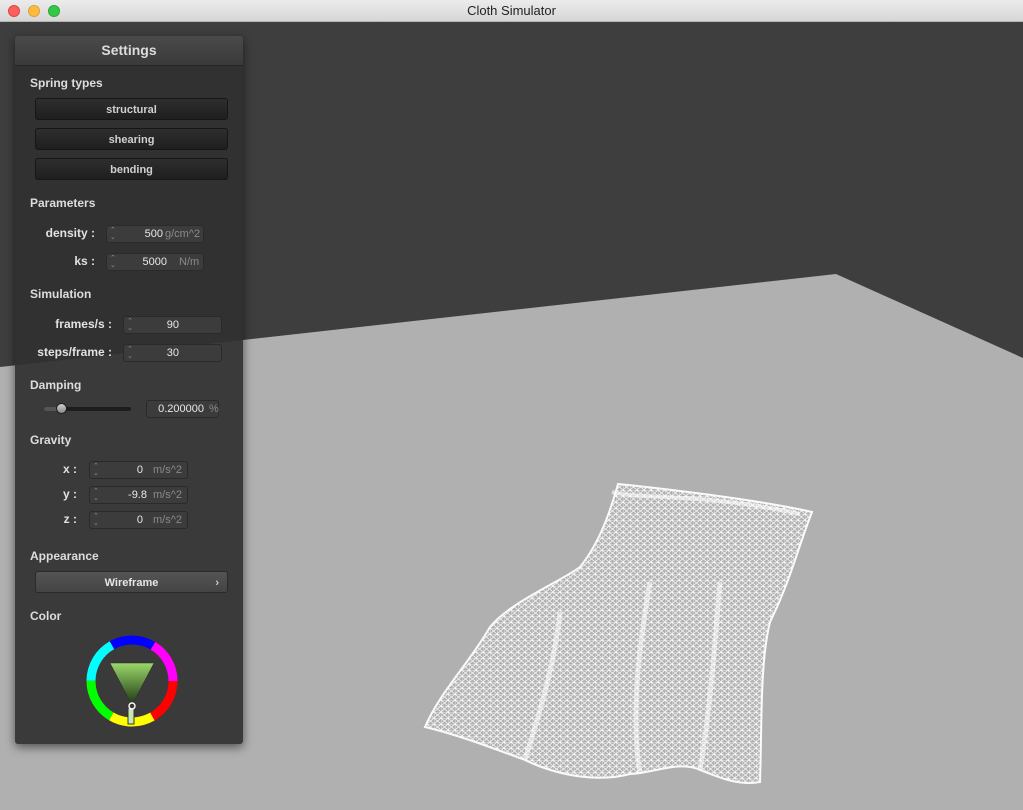 This screenshot has width=1023, height=810. I want to click on color-wheel-picker, so click(132, 683).